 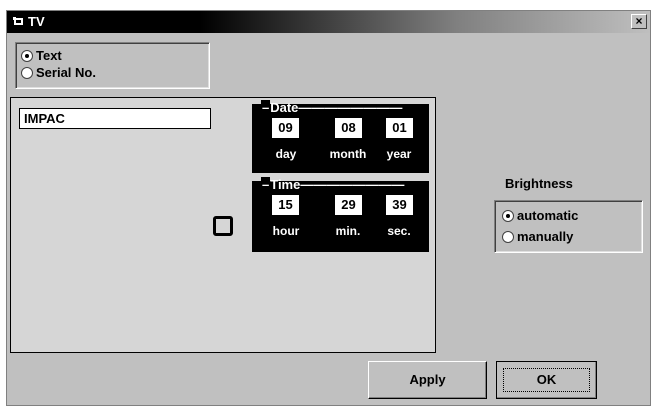 I want to click on minute-value: 29, so click(x=348, y=205).